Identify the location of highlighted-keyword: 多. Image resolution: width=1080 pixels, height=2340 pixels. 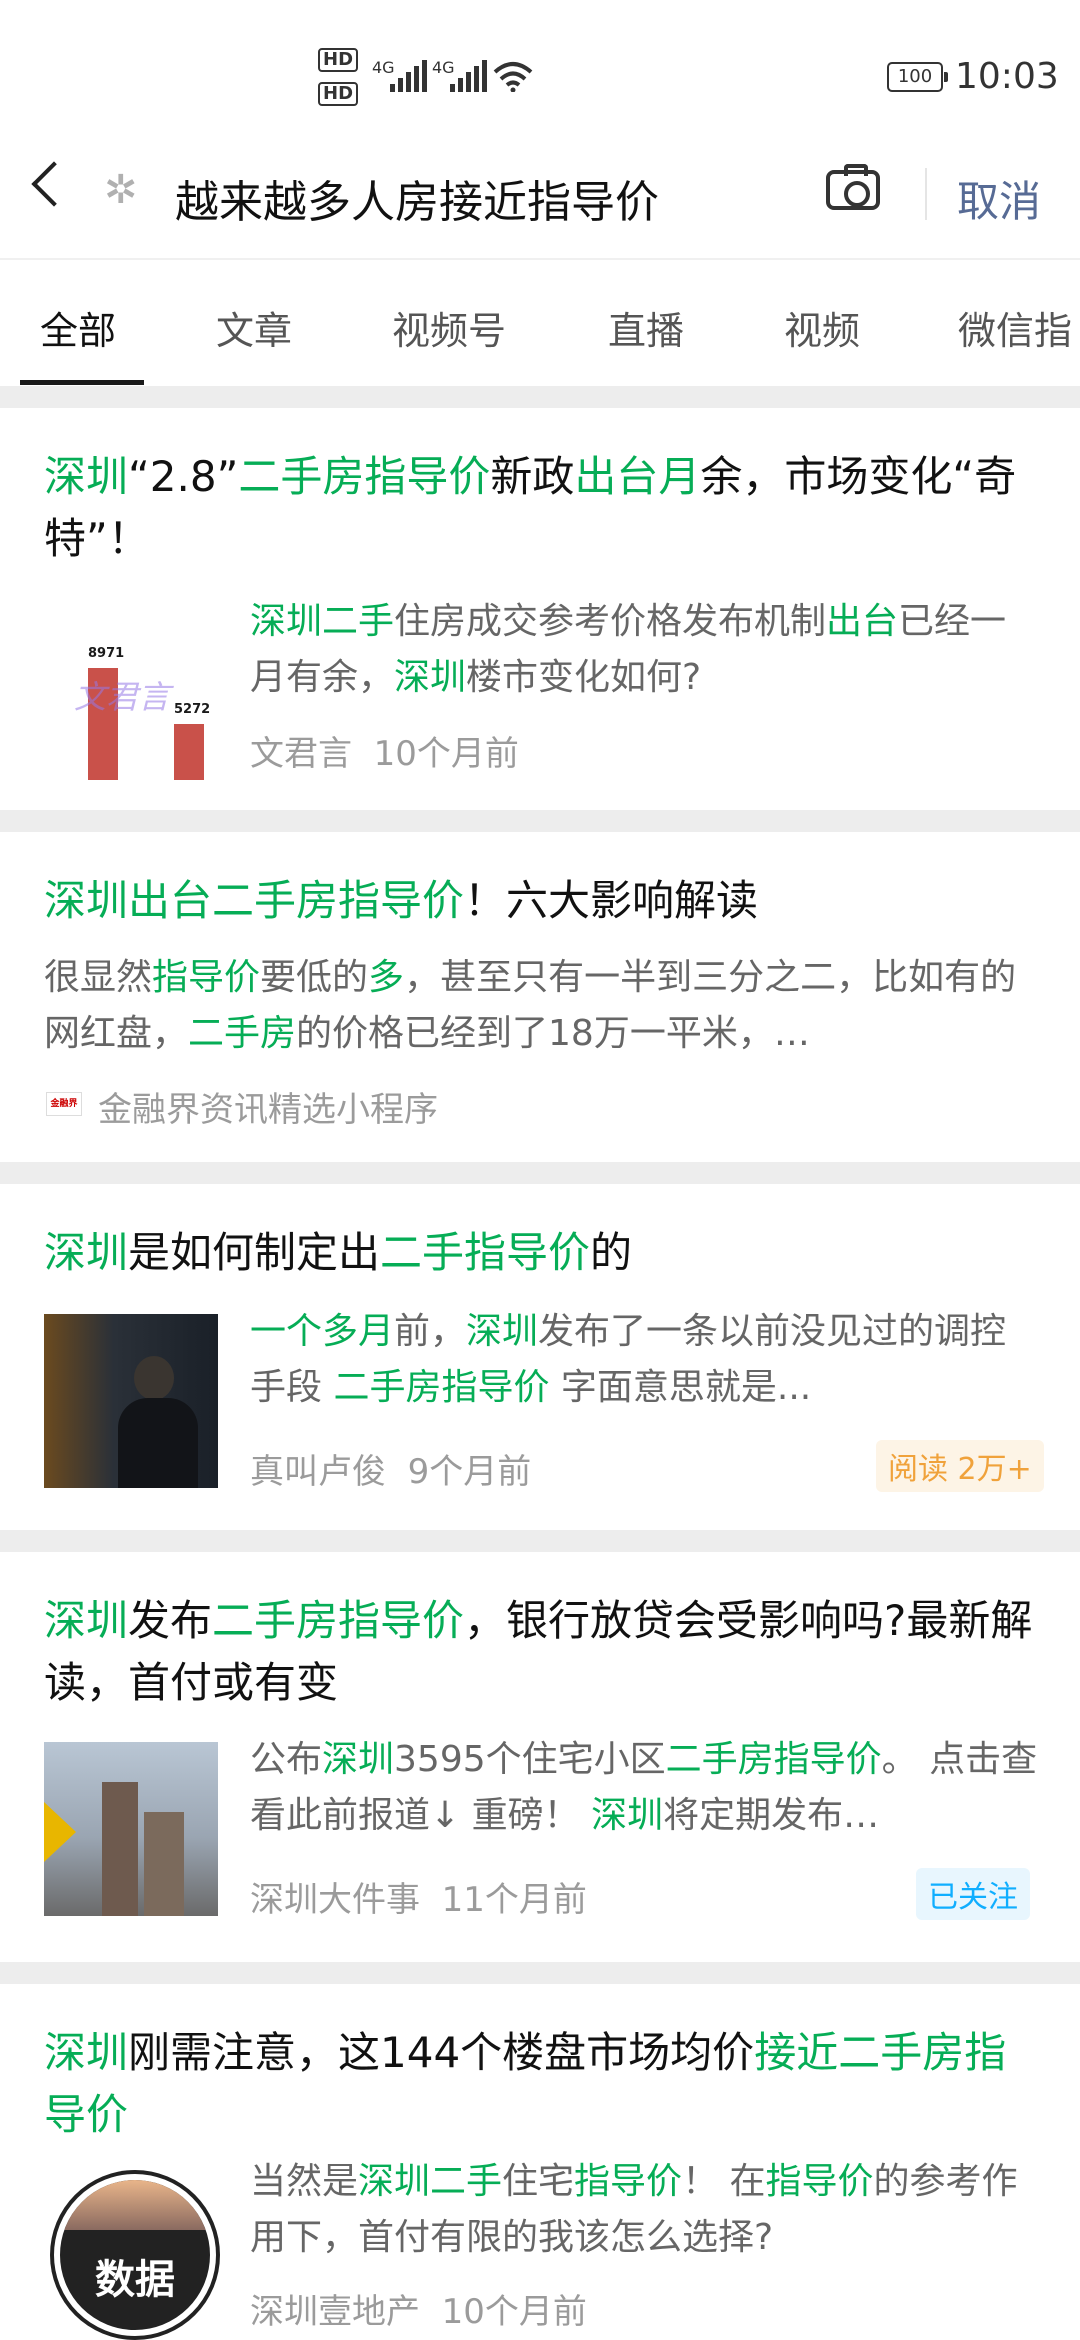
(386, 977).